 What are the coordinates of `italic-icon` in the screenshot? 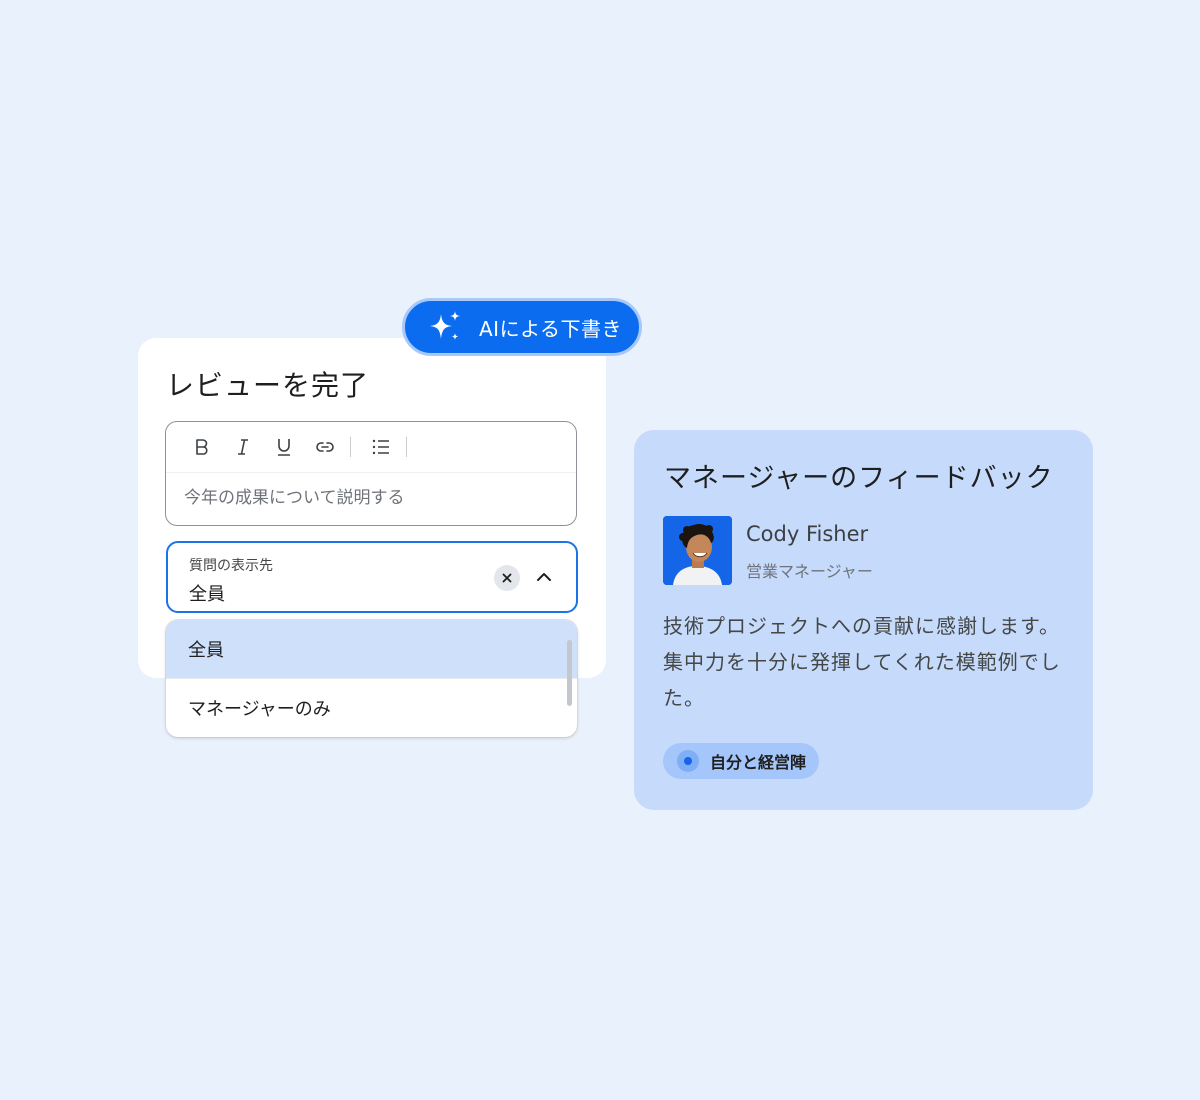 It's located at (243, 447).